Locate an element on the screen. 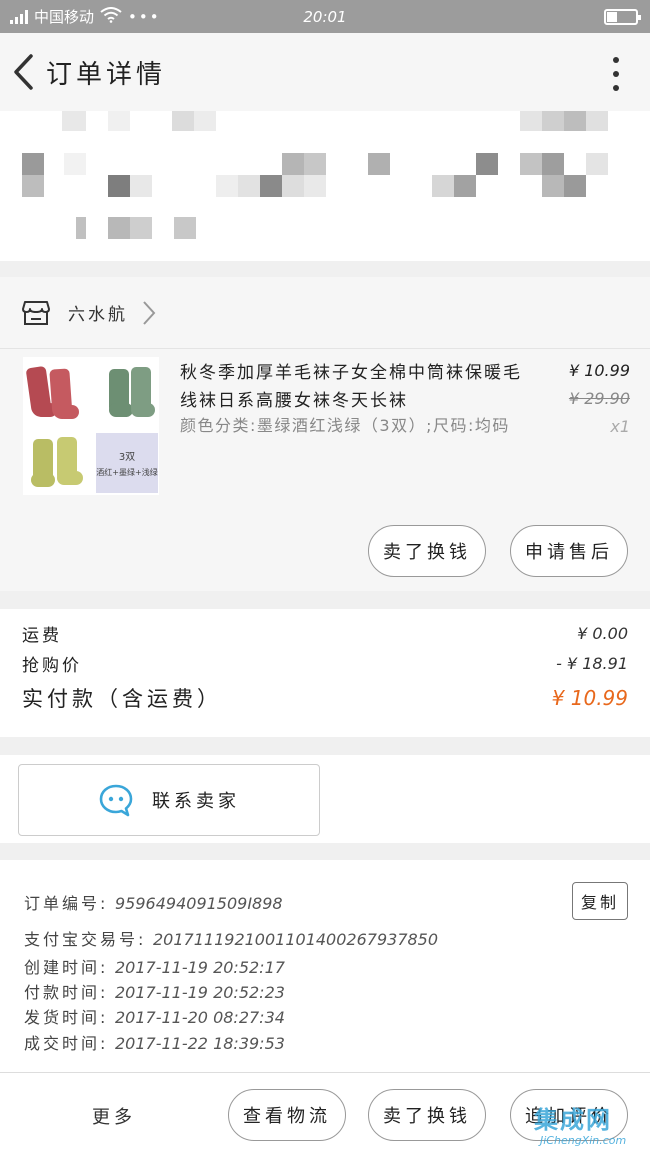  more-button: 更多 is located at coordinates (114, 1116).